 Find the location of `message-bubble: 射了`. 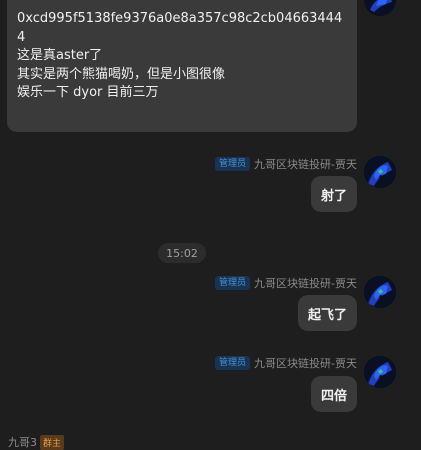

message-bubble: 射了 is located at coordinates (333, 194).